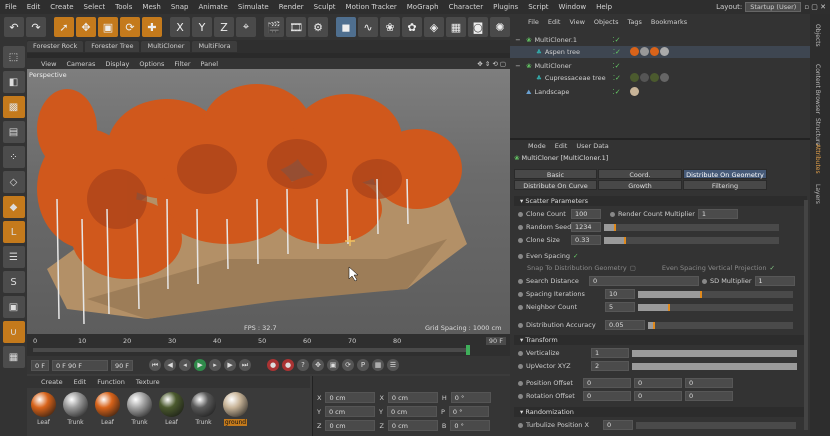 This screenshot has height=436, width=830. Describe the element at coordinates (152, 27) in the screenshot. I see `add-icon: ✚` at that location.